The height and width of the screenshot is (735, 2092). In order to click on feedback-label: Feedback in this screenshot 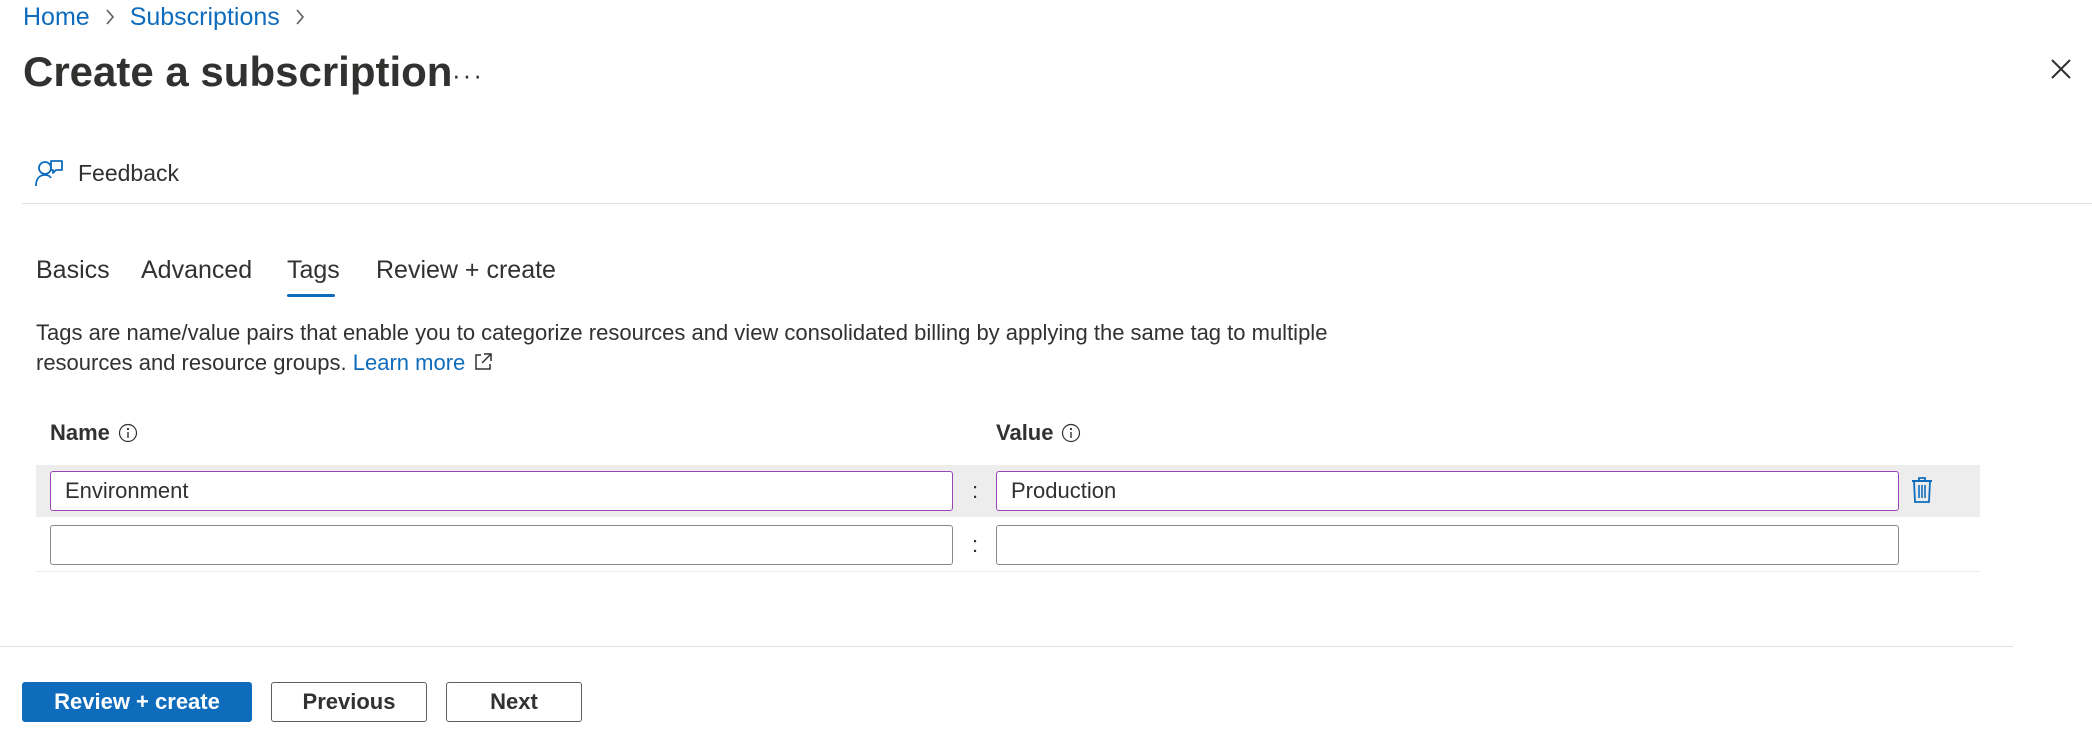, I will do `click(129, 172)`.